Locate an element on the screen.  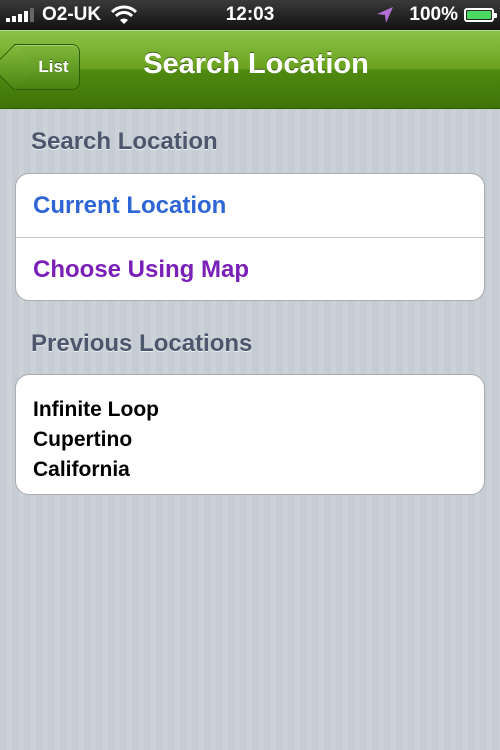
battery-icon is located at coordinates (480, 15).